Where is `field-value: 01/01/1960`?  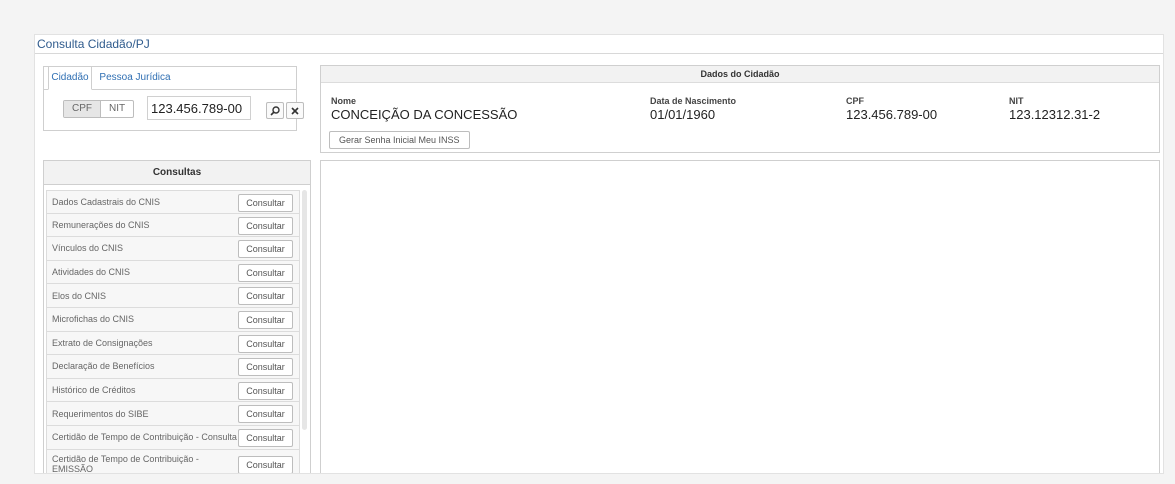
field-value: 01/01/1960 is located at coordinates (683, 114).